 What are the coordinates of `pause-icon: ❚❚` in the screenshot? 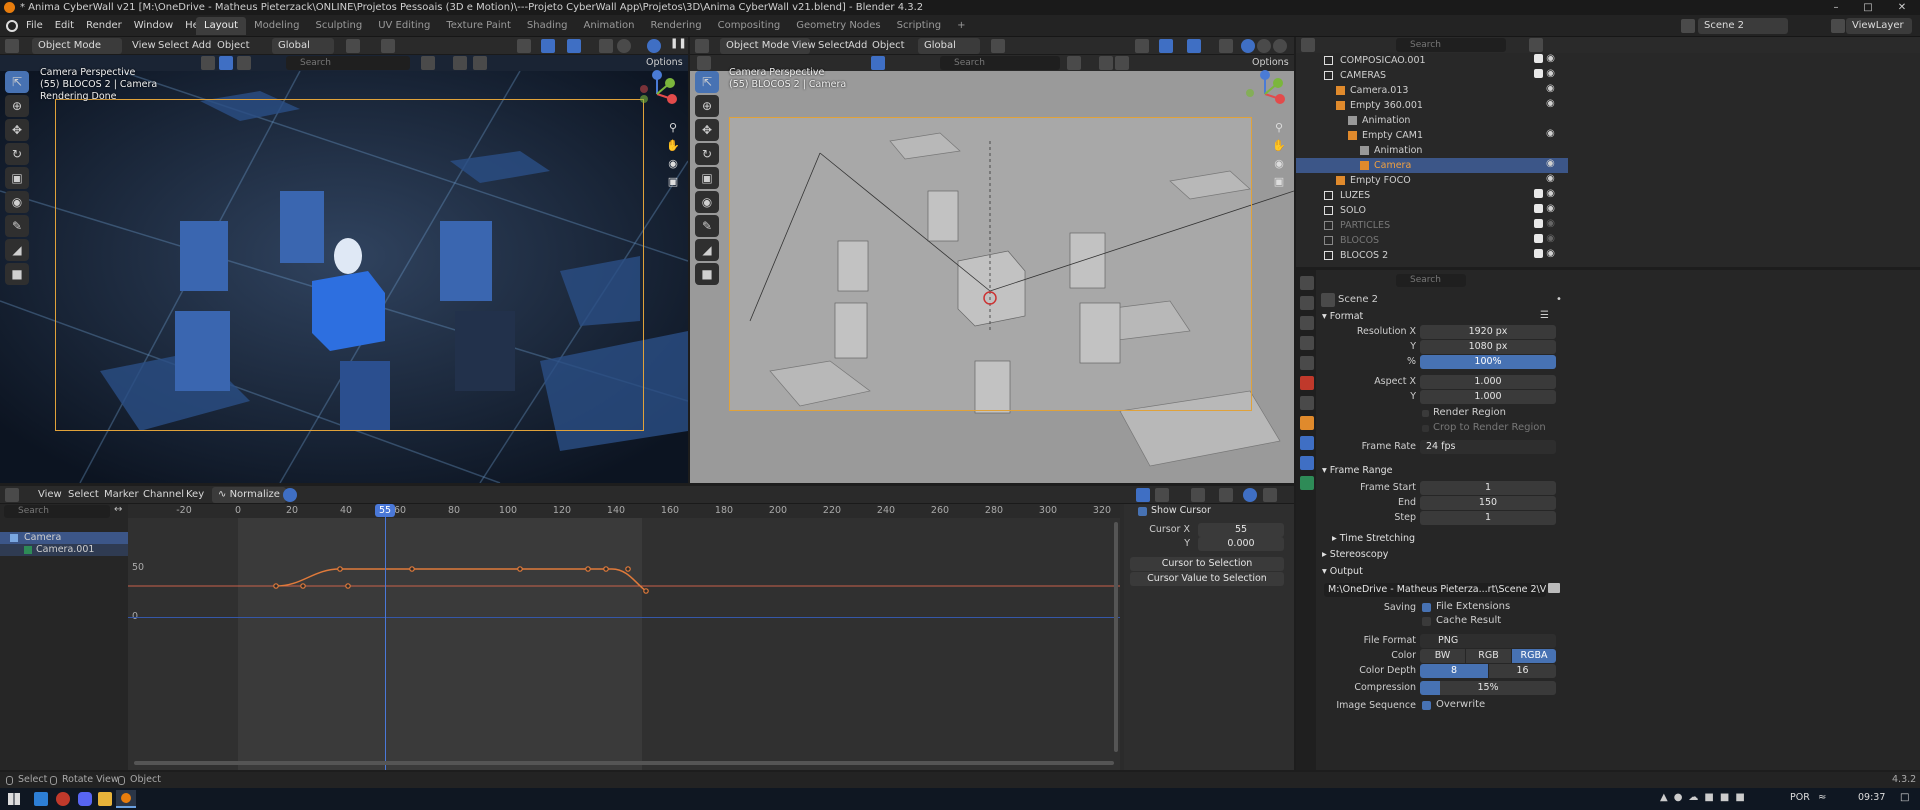 It's located at (678, 43).